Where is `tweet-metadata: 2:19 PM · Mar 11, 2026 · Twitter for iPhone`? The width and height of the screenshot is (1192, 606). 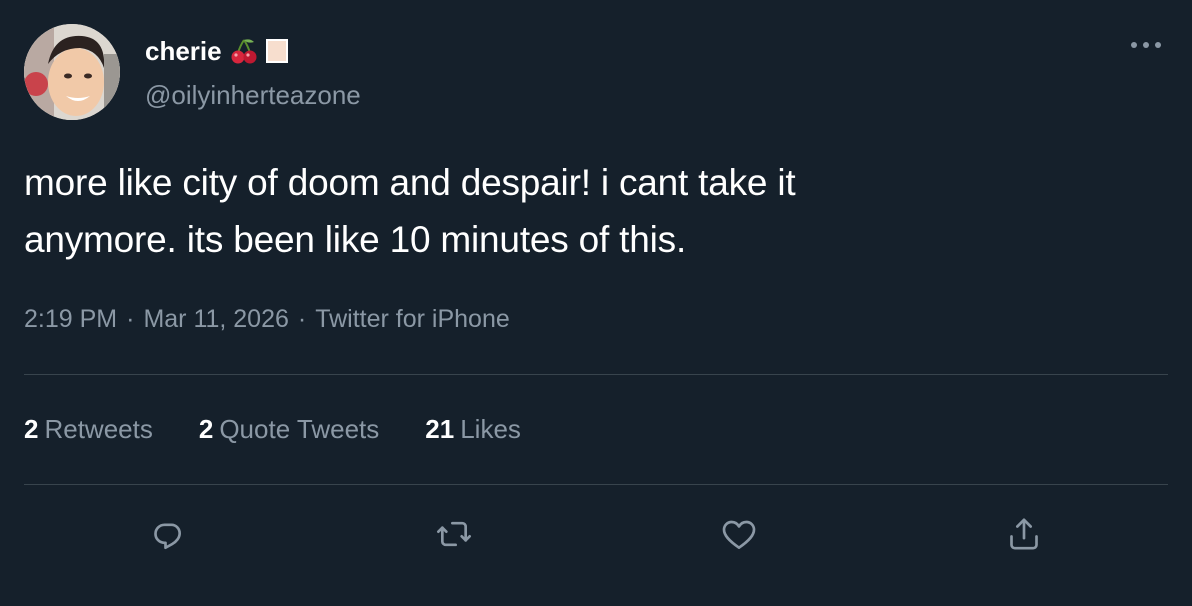 tweet-metadata: 2:19 PM · Mar 11, 2026 · Twitter for iPhone is located at coordinates (267, 319).